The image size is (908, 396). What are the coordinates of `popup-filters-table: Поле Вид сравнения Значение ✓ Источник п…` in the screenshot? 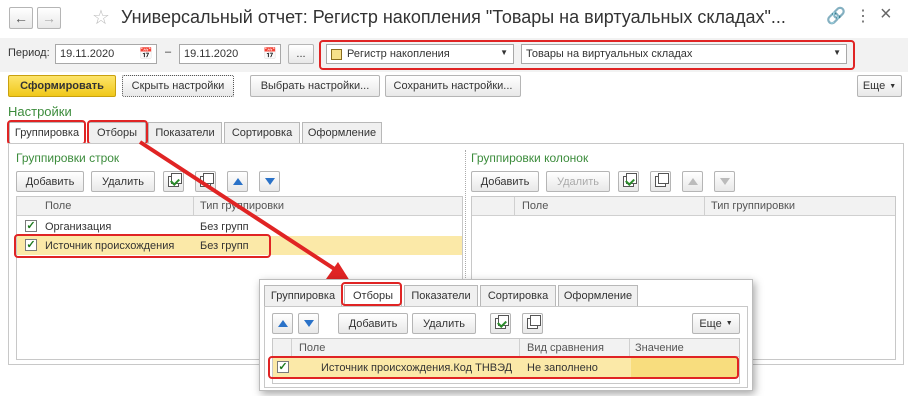 It's located at (506, 361).